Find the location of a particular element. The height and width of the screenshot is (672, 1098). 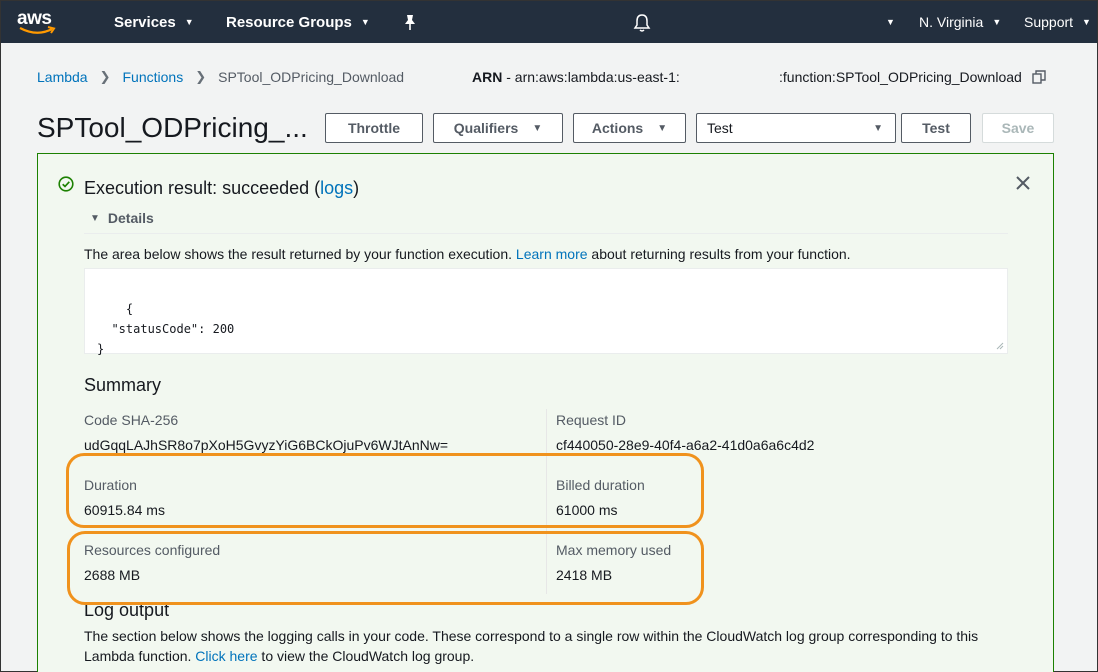

resource-groups-label: Resource Groups is located at coordinates (289, 22).